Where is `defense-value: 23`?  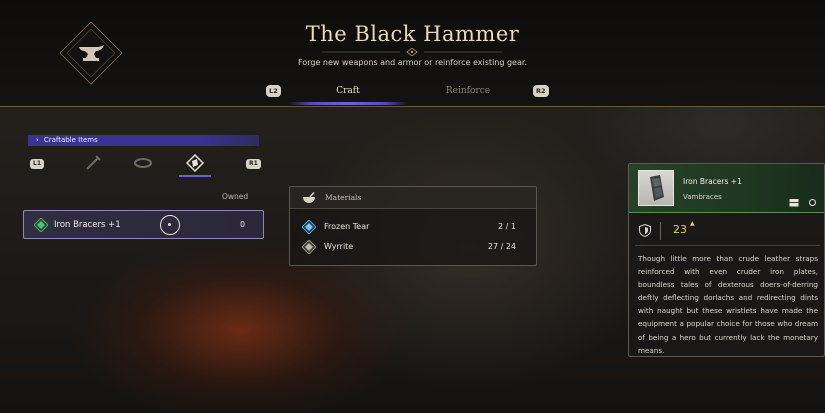
defense-value: 23 is located at coordinates (680, 229).